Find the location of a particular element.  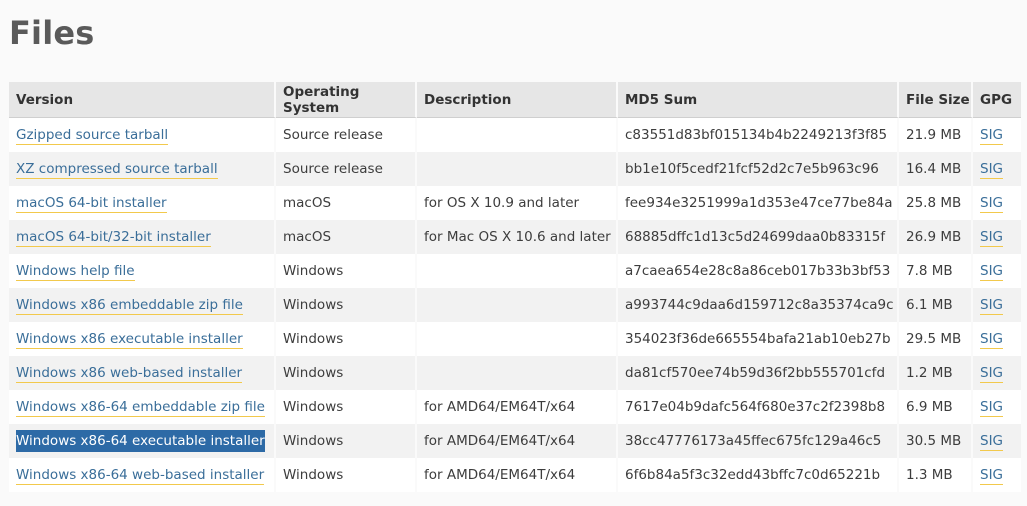

version-cell: macOS 64-bit installer is located at coordinates (142, 203).